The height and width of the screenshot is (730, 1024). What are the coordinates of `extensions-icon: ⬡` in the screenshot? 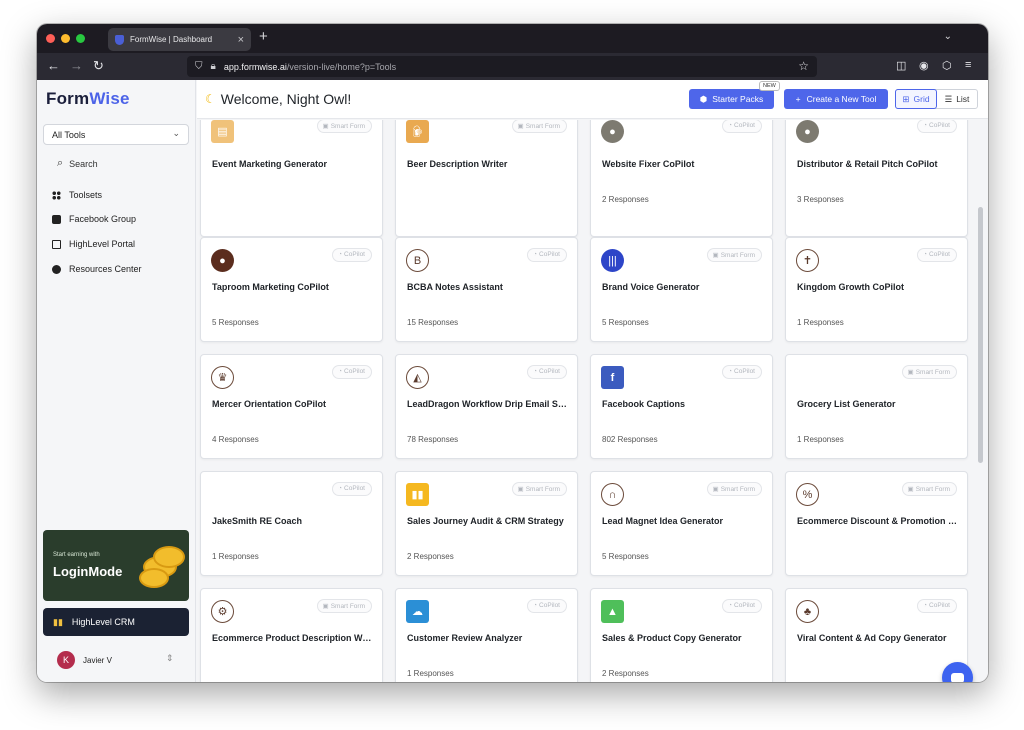 It's located at (947, 65).